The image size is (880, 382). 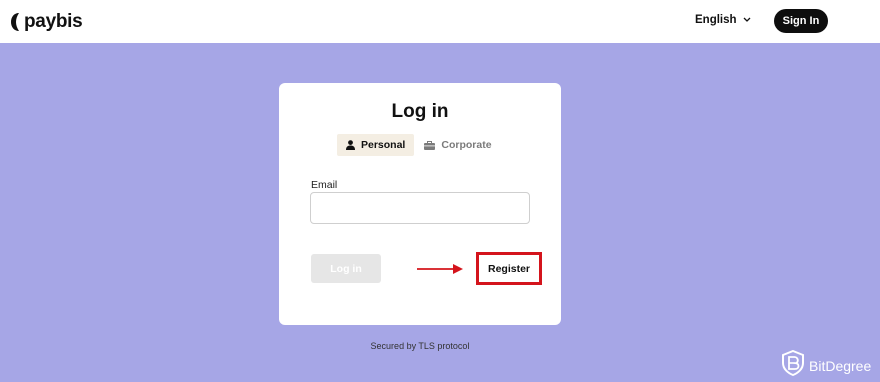 I want to click on tab-personal: Personal, so click(x=376, y=145).